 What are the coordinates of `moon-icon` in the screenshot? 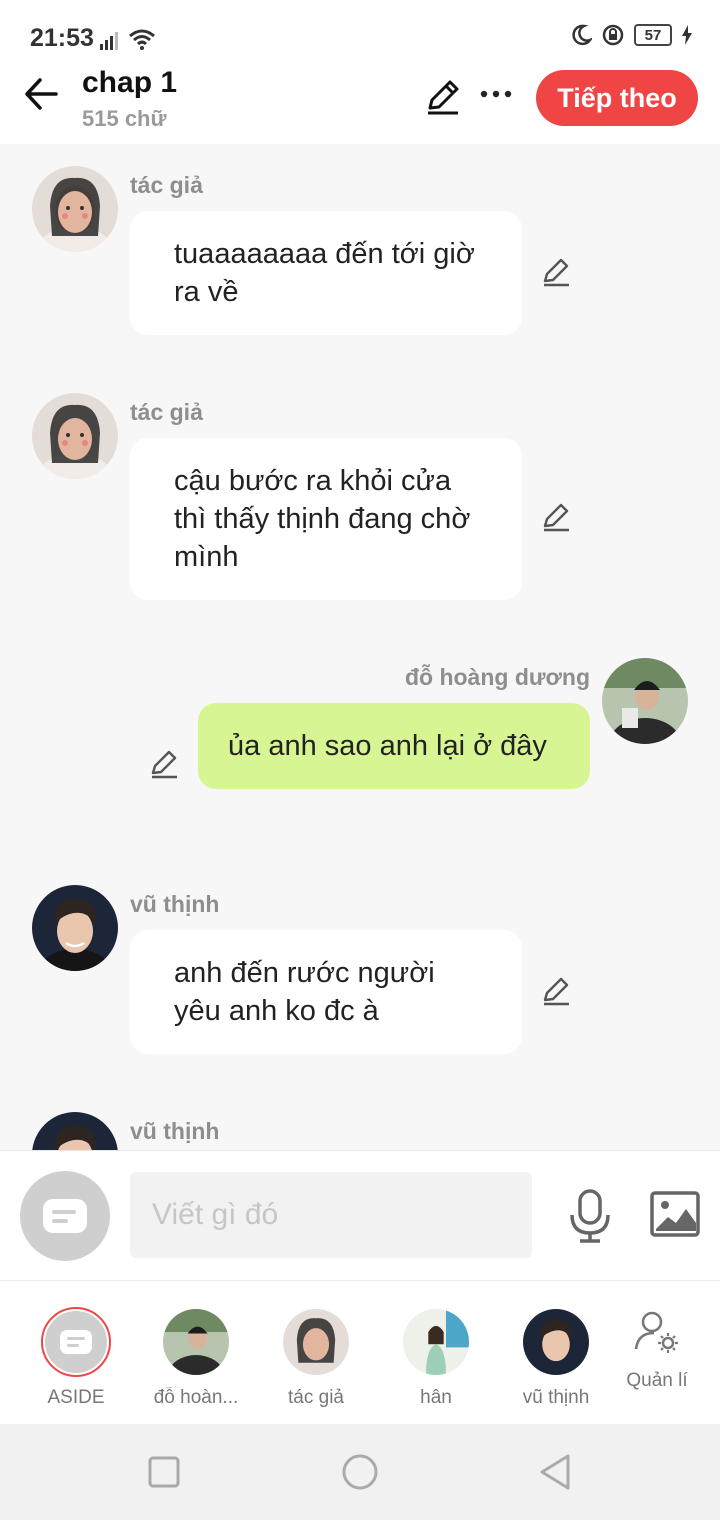 It's located at (582, 35).